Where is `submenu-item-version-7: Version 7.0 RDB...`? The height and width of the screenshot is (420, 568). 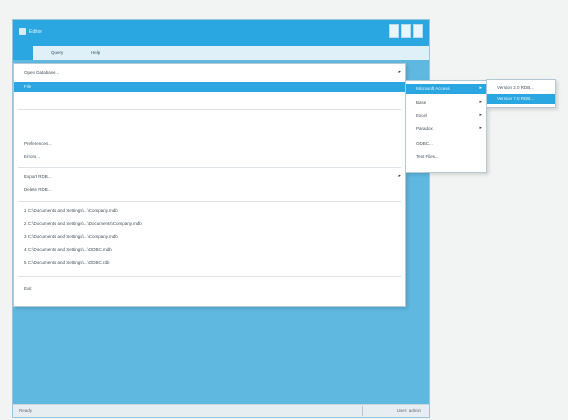 submenu-item-version-7: Version 7.0 RDB... is located at coordinates (521, 99).